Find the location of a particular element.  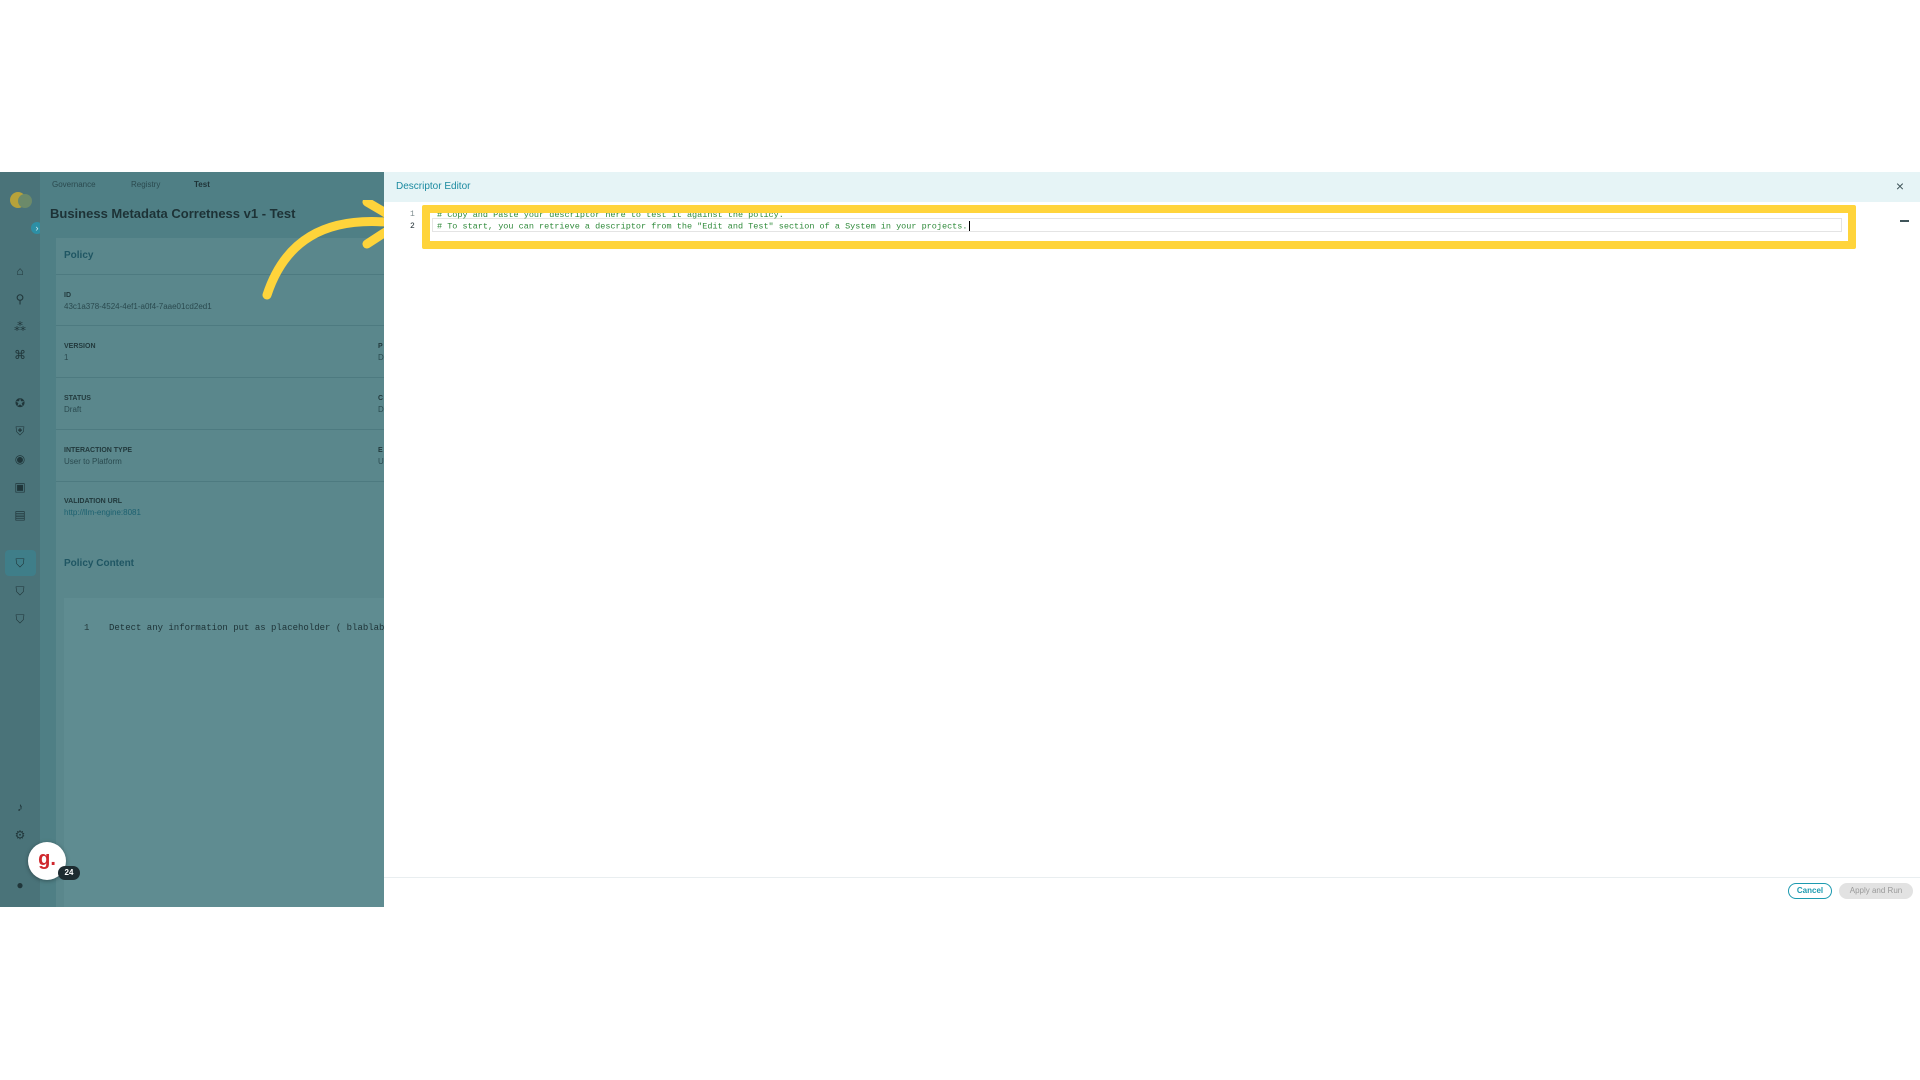

field-label-fragment: C is located at coordinates (381, 398).